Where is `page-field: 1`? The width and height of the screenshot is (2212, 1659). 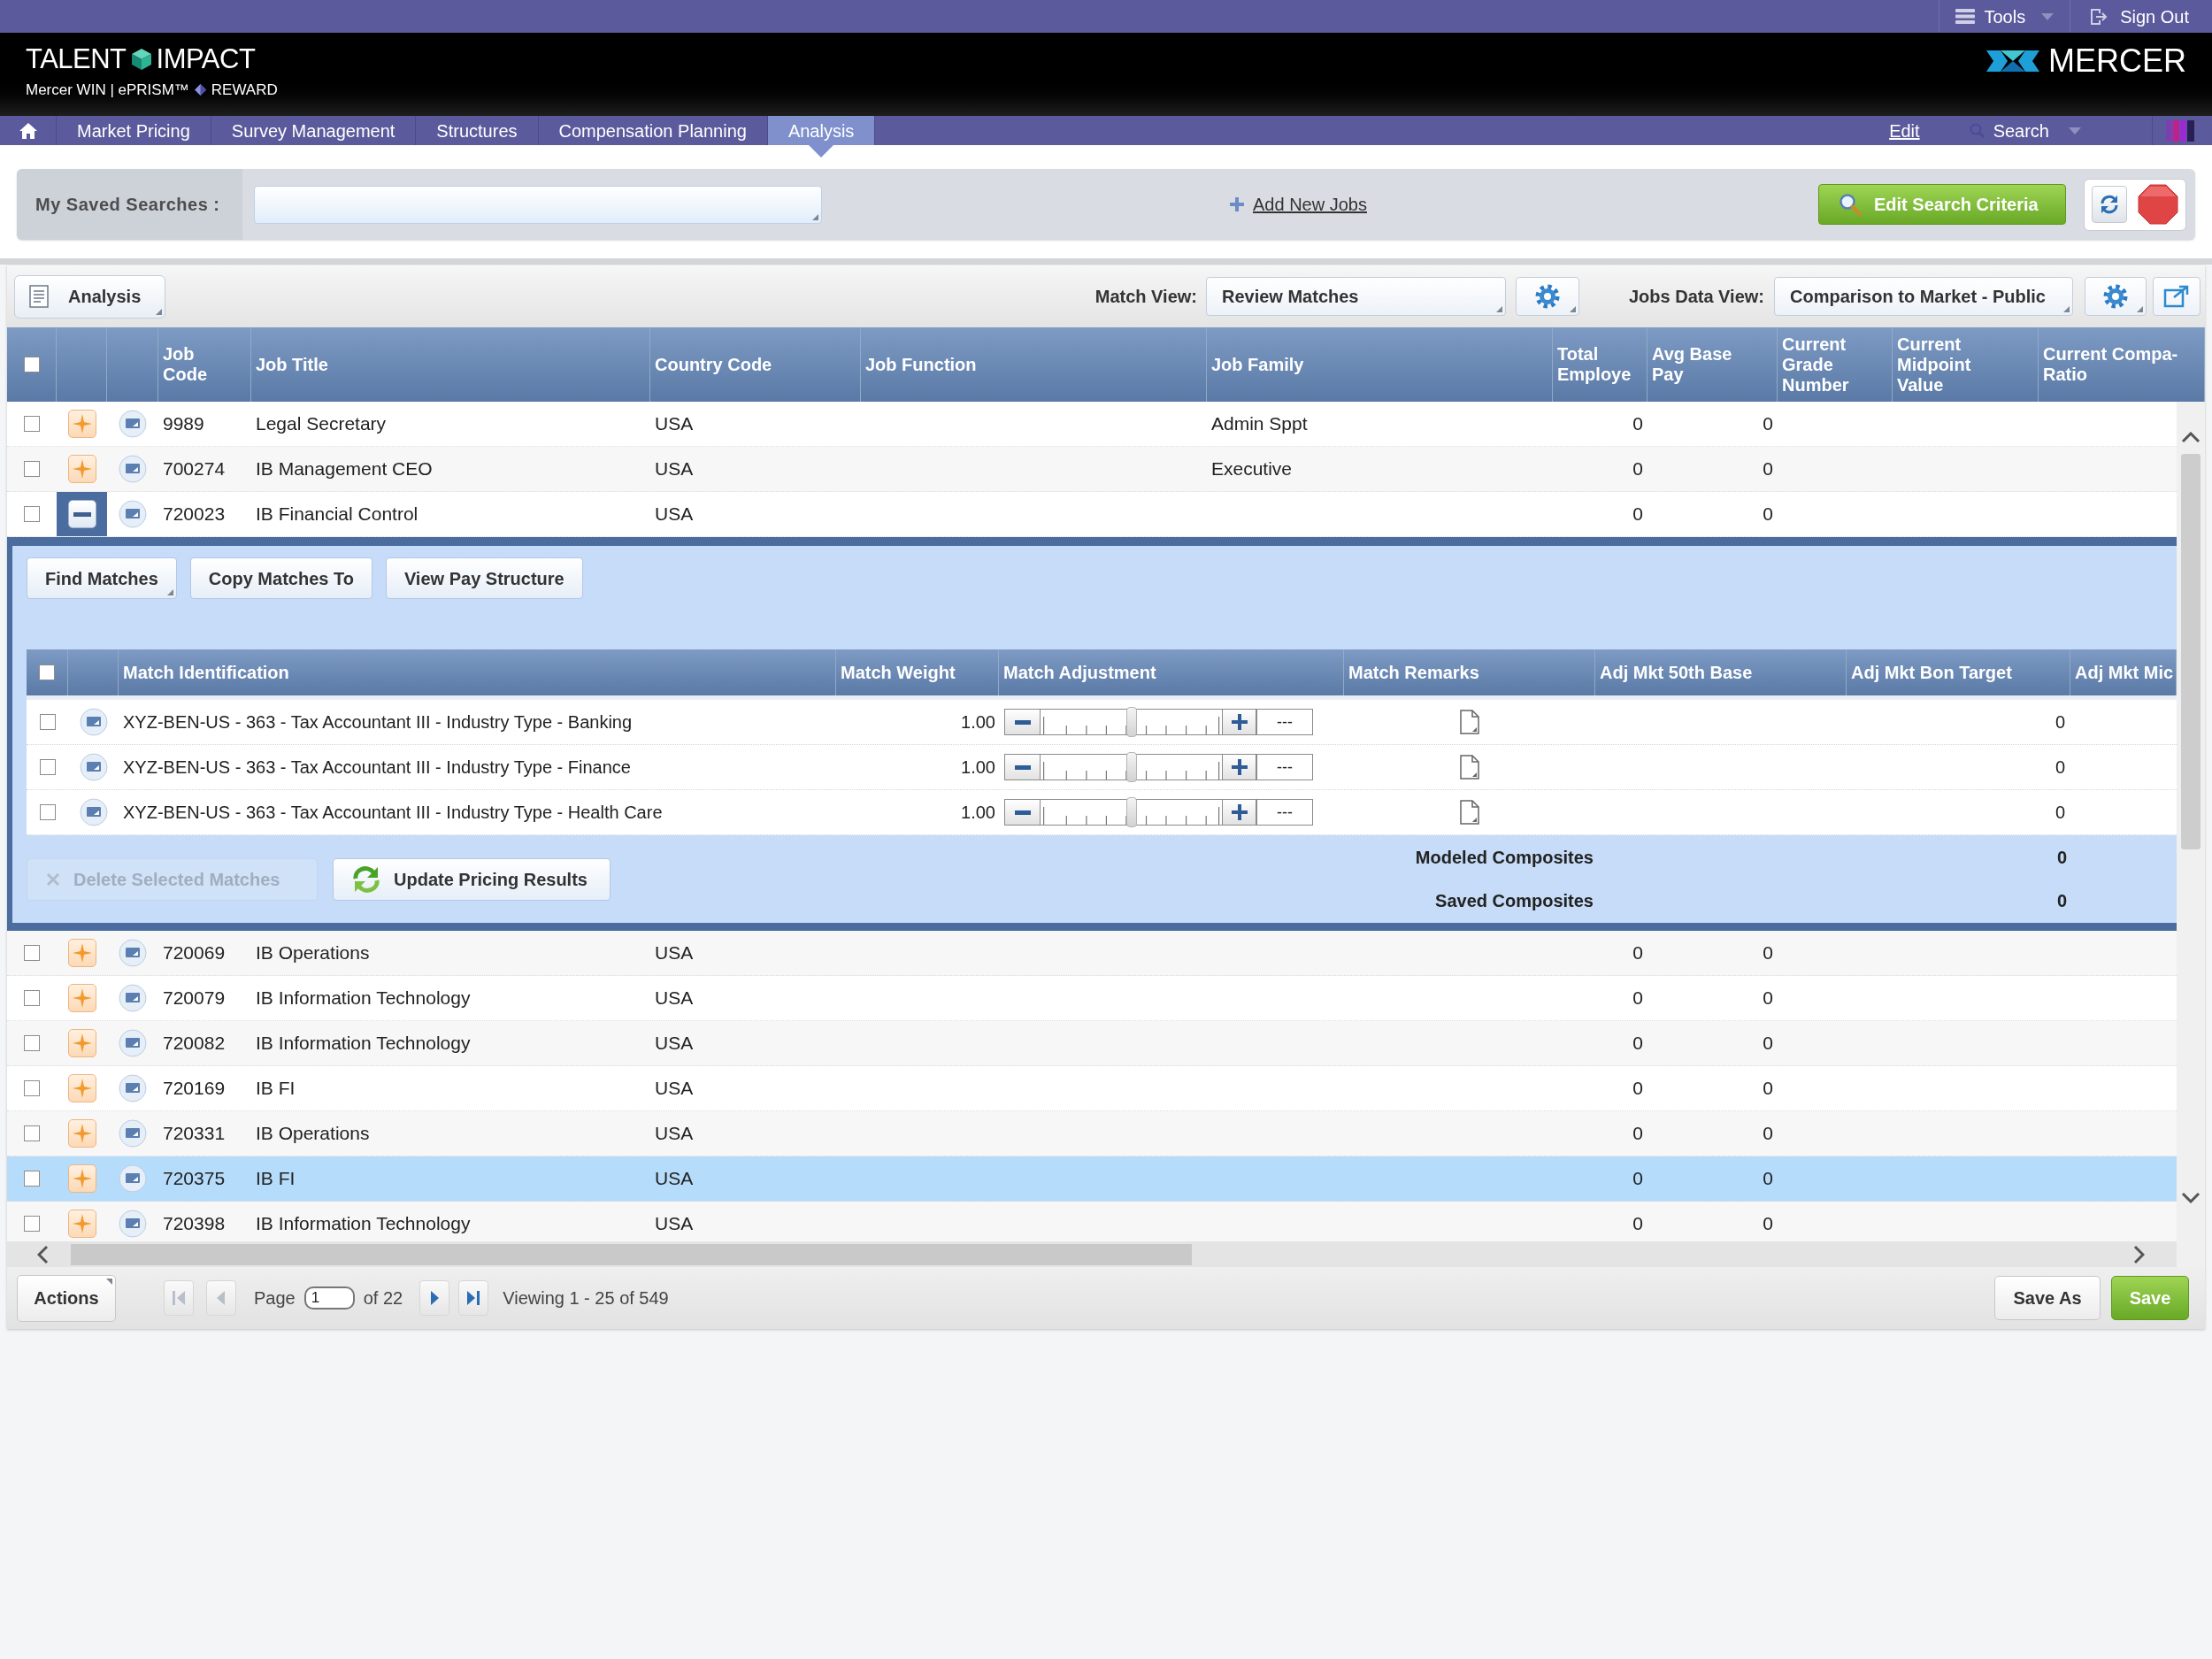
page-field: 1 is located at coordinates (329, 1298).